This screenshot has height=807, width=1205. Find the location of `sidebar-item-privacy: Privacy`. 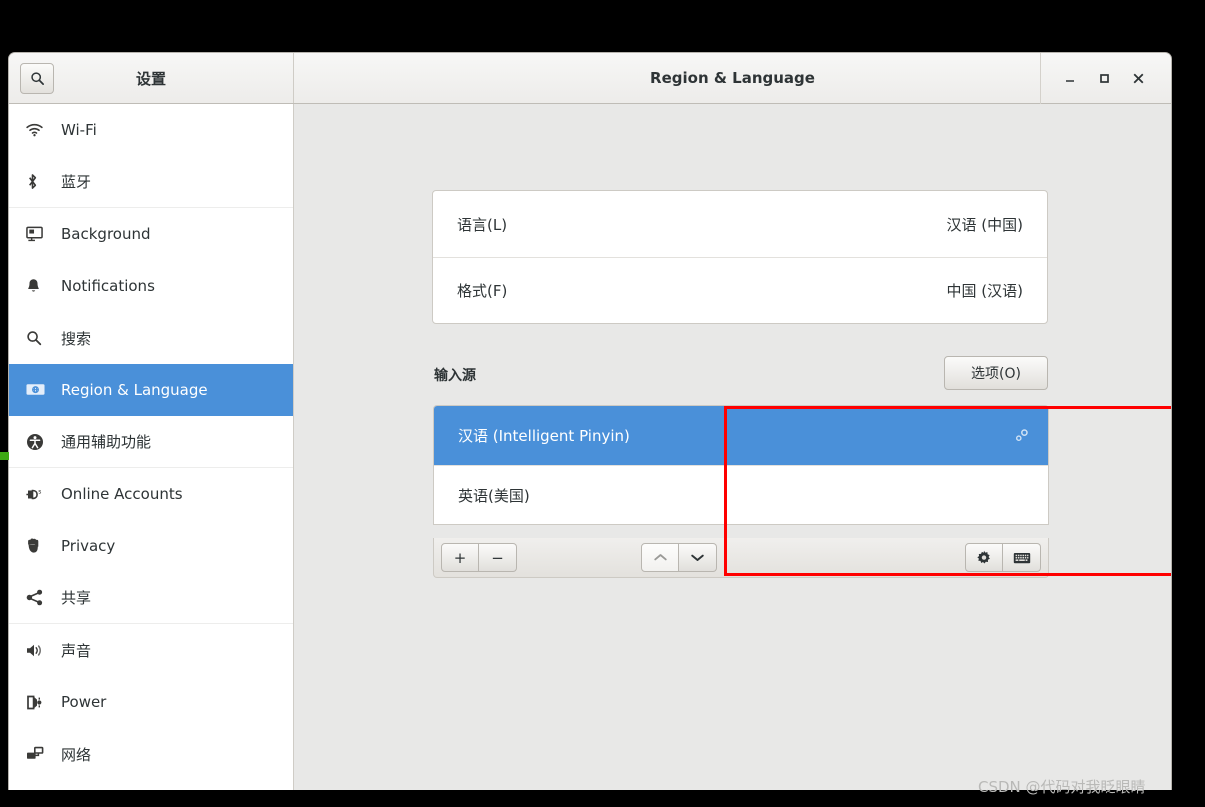

sidebar-item-privacy: Privacy is located at coordinates (151, 546).